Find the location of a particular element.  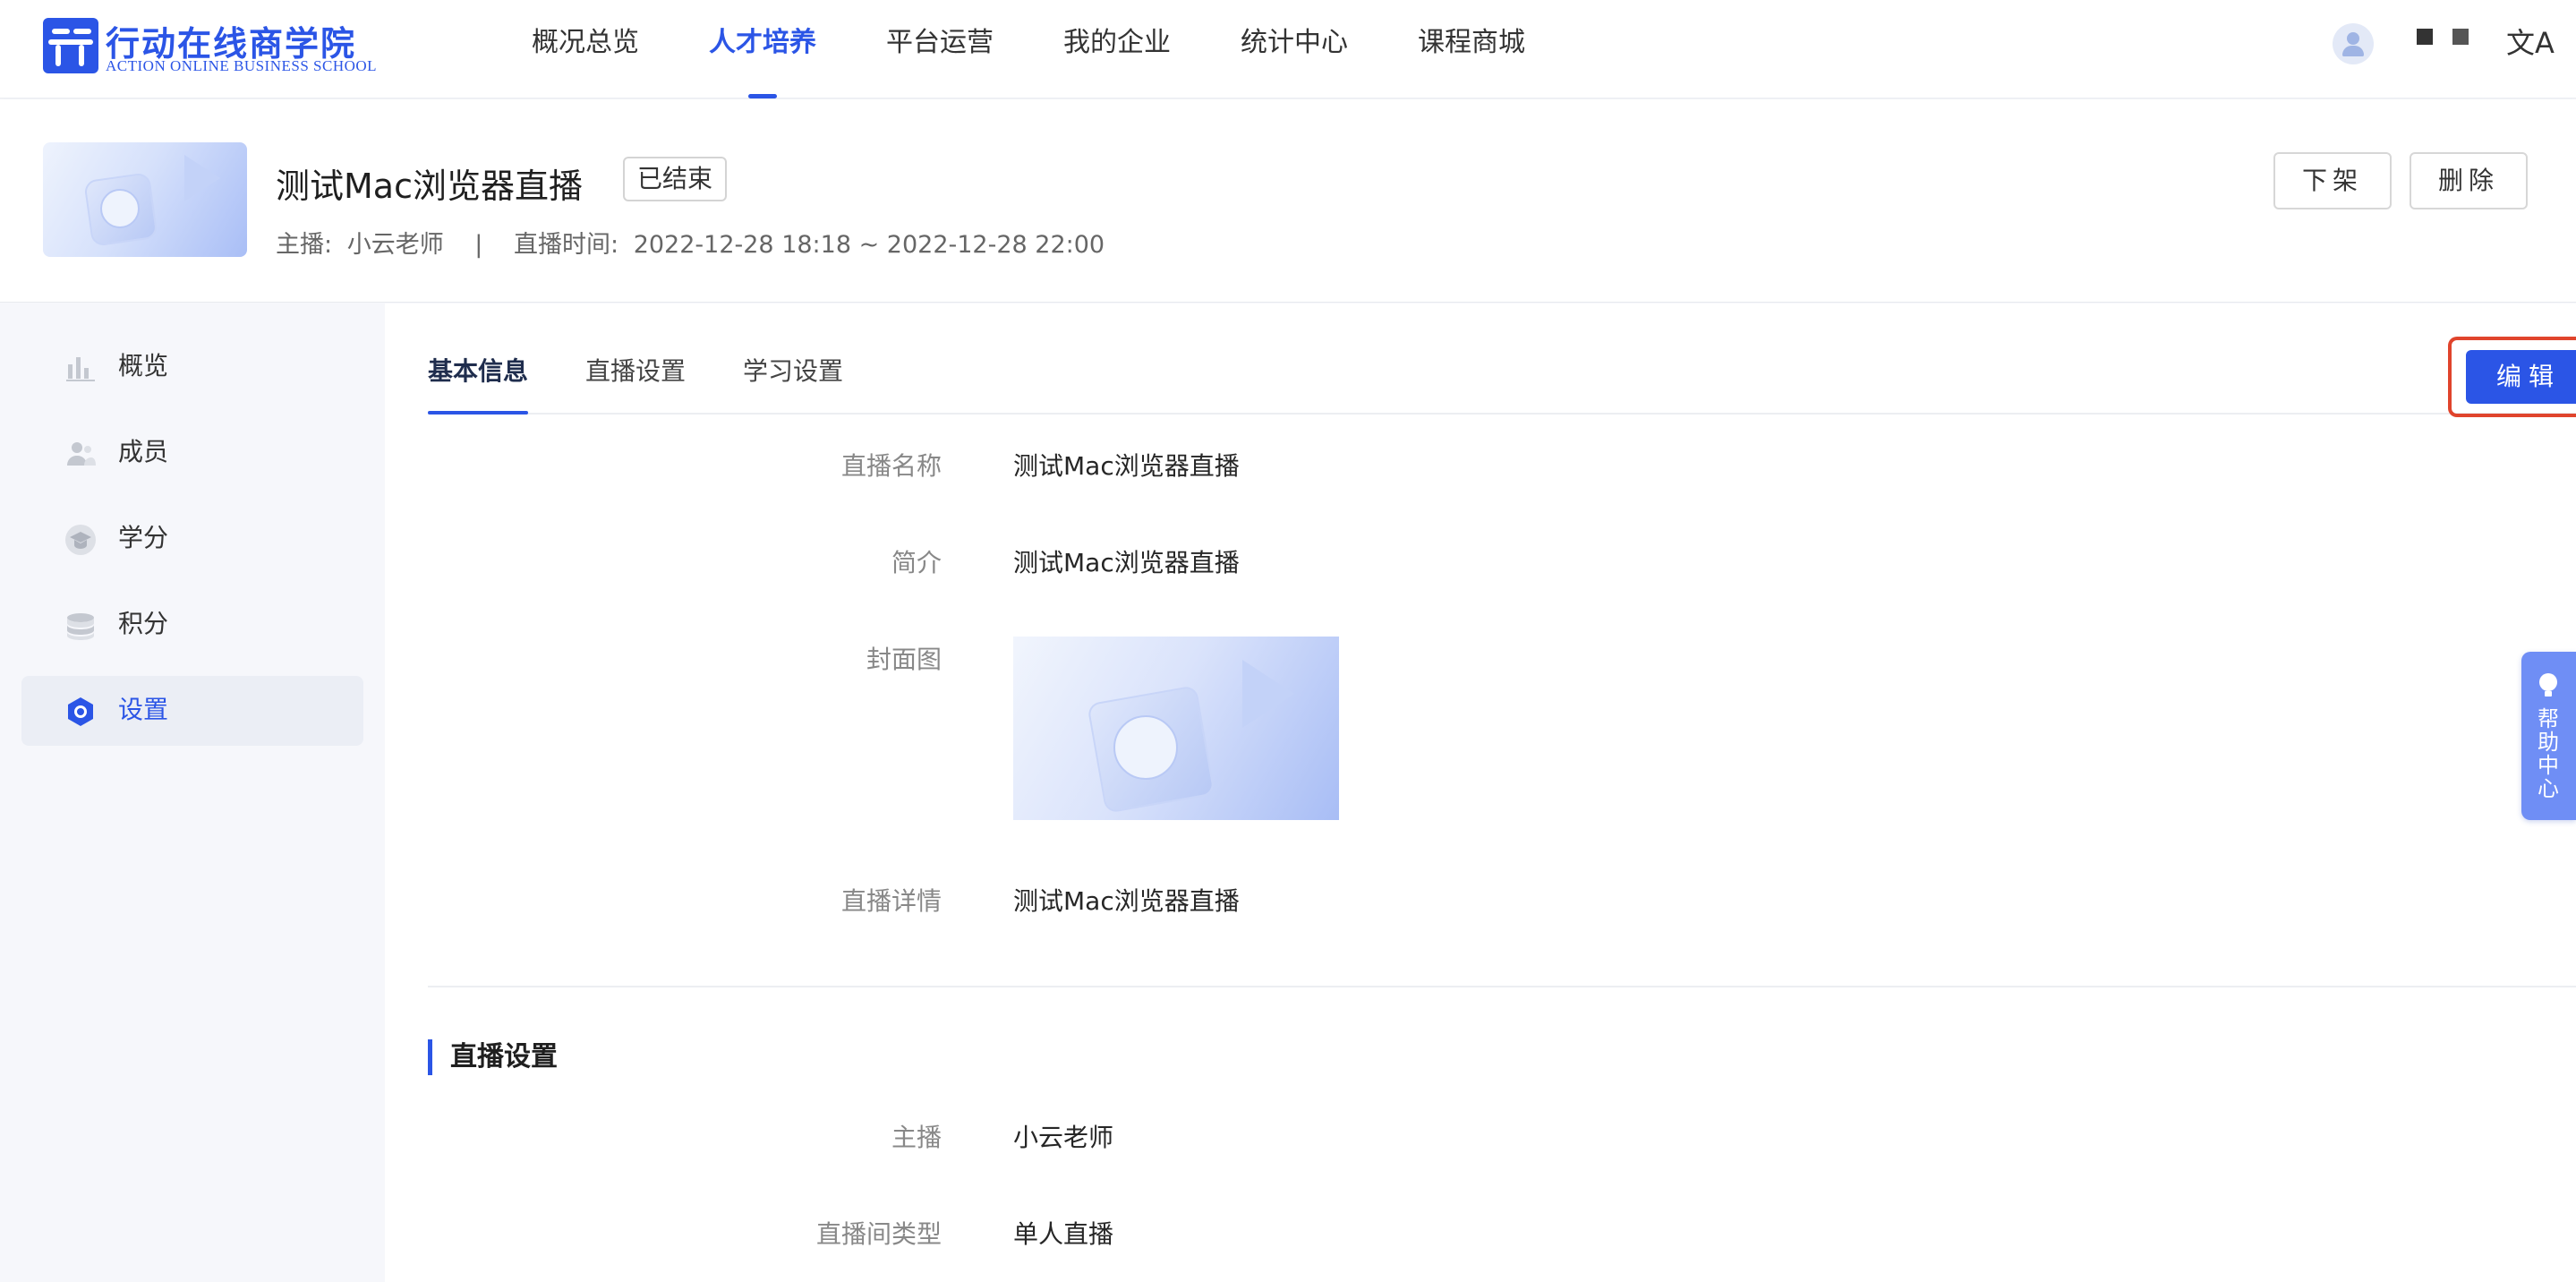

coins-icon is located at coordinates (80, 626).